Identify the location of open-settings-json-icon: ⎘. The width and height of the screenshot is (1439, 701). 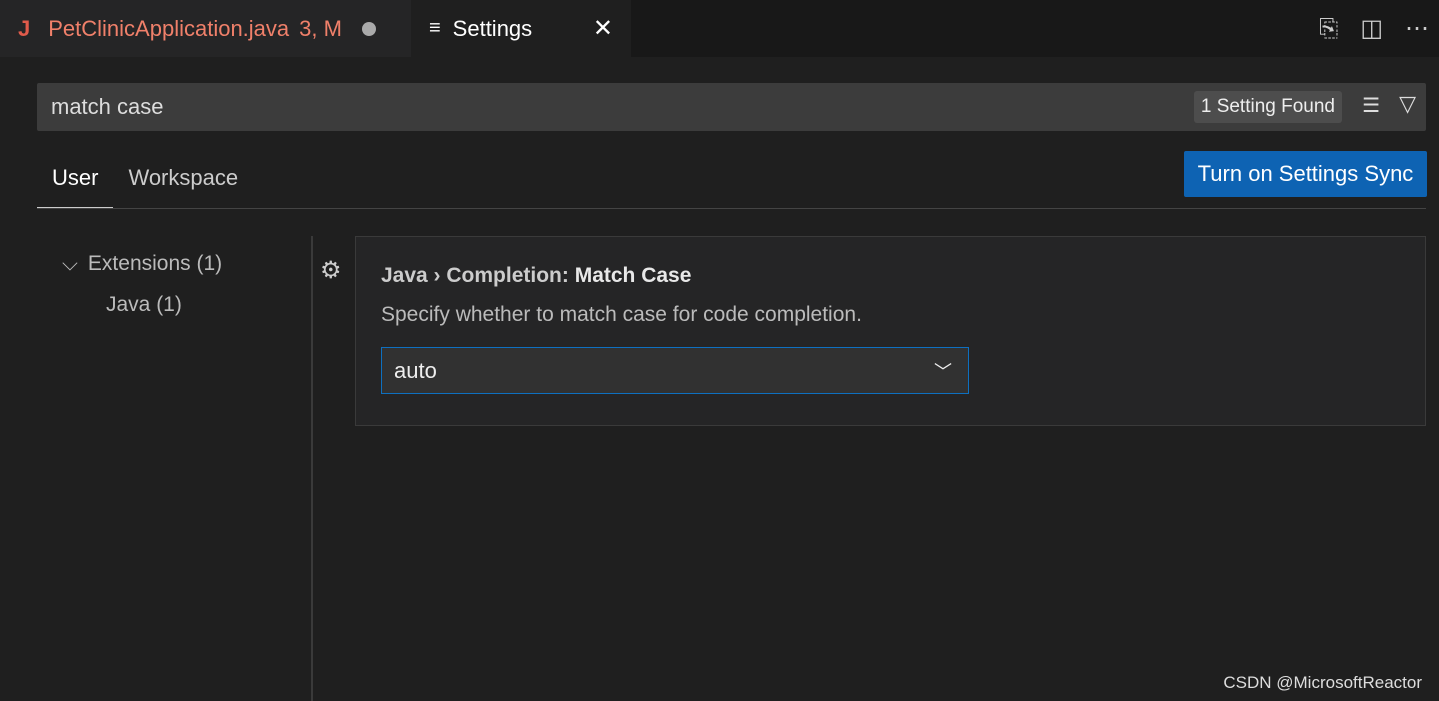
(1328, 29).